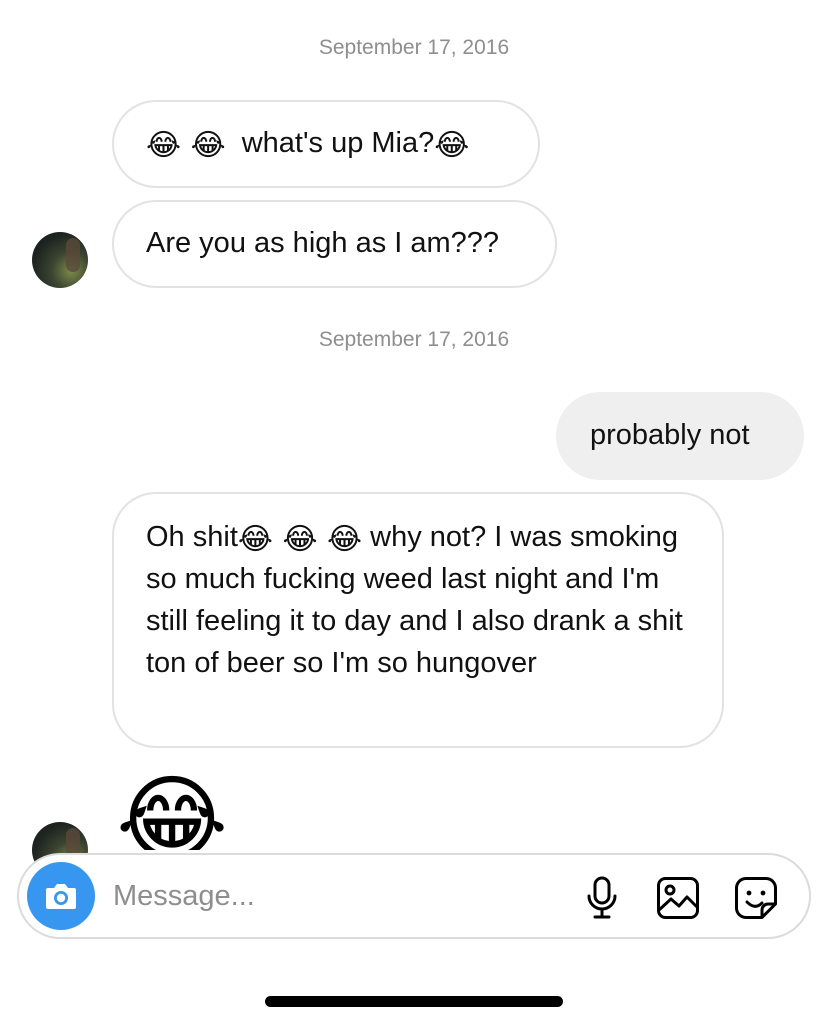 Image resolution: width=828 pixels, height=1023 pixels. I want to click on incoming-message-bubble: Are you as high as I am???, so click(334, 244).